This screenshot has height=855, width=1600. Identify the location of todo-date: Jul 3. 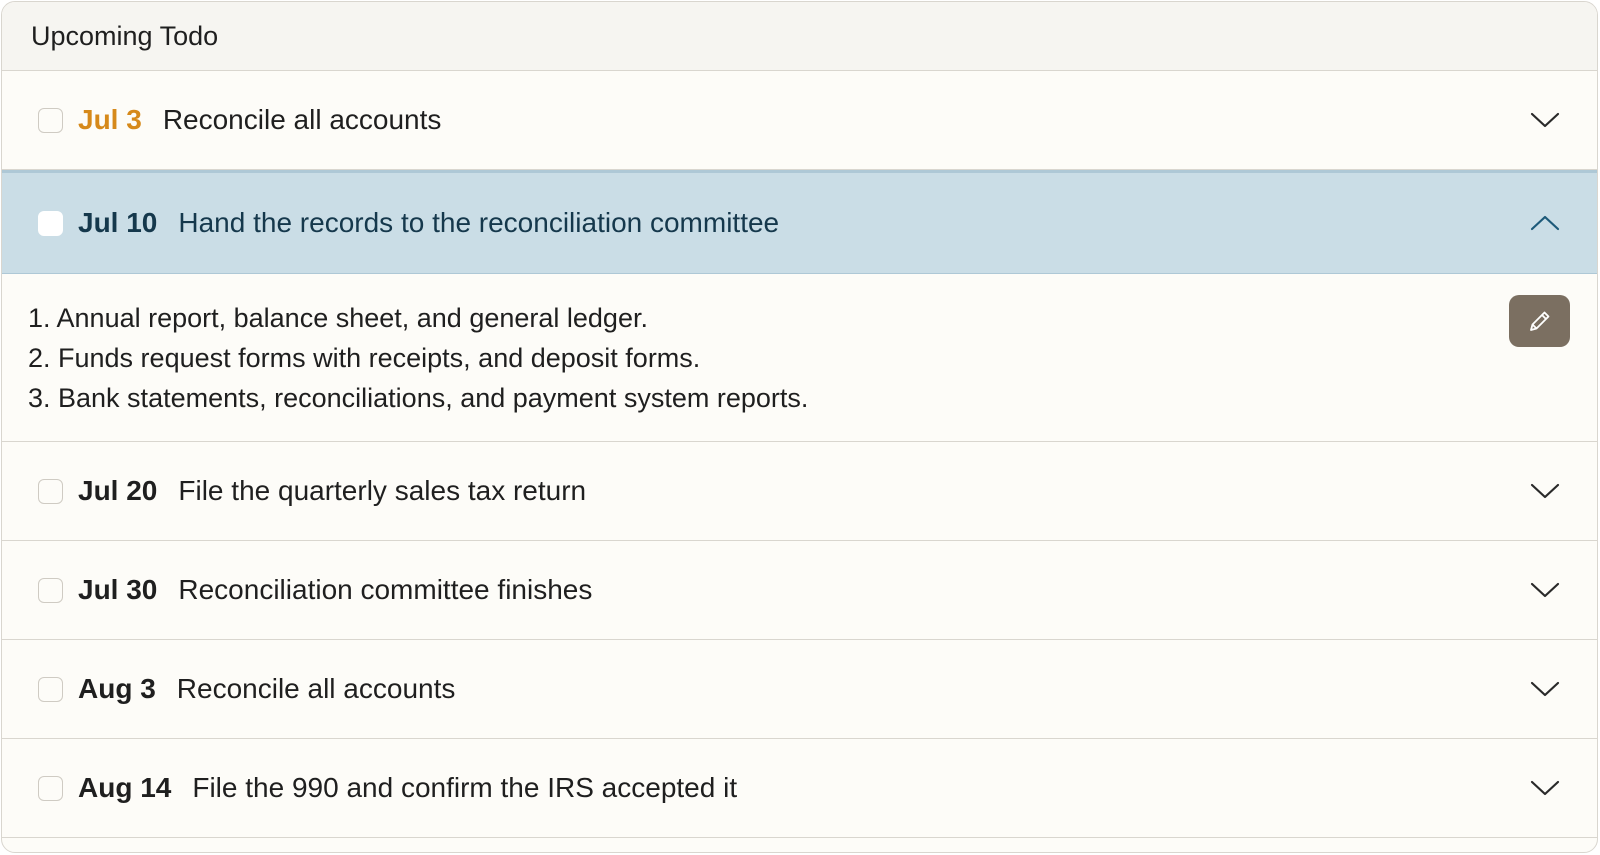
(110, 119).